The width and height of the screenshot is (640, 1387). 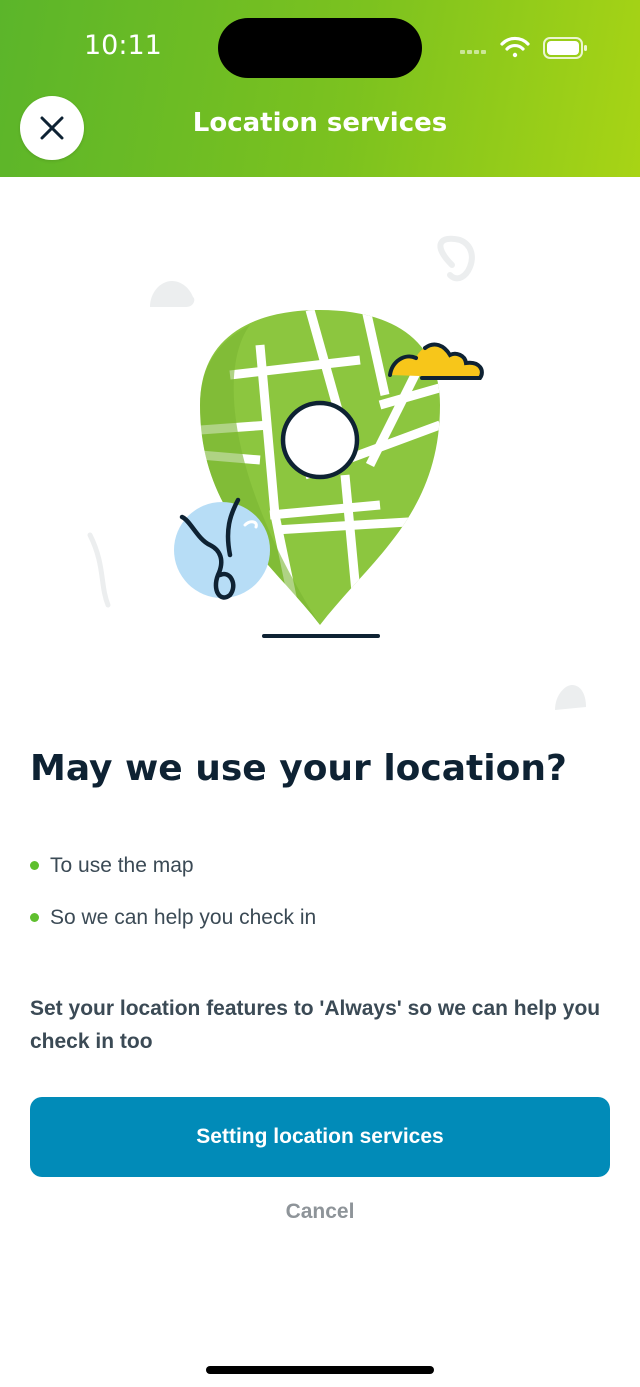 I want to click on header-bar: 10:11 Location services, so click(x=320, y=88).